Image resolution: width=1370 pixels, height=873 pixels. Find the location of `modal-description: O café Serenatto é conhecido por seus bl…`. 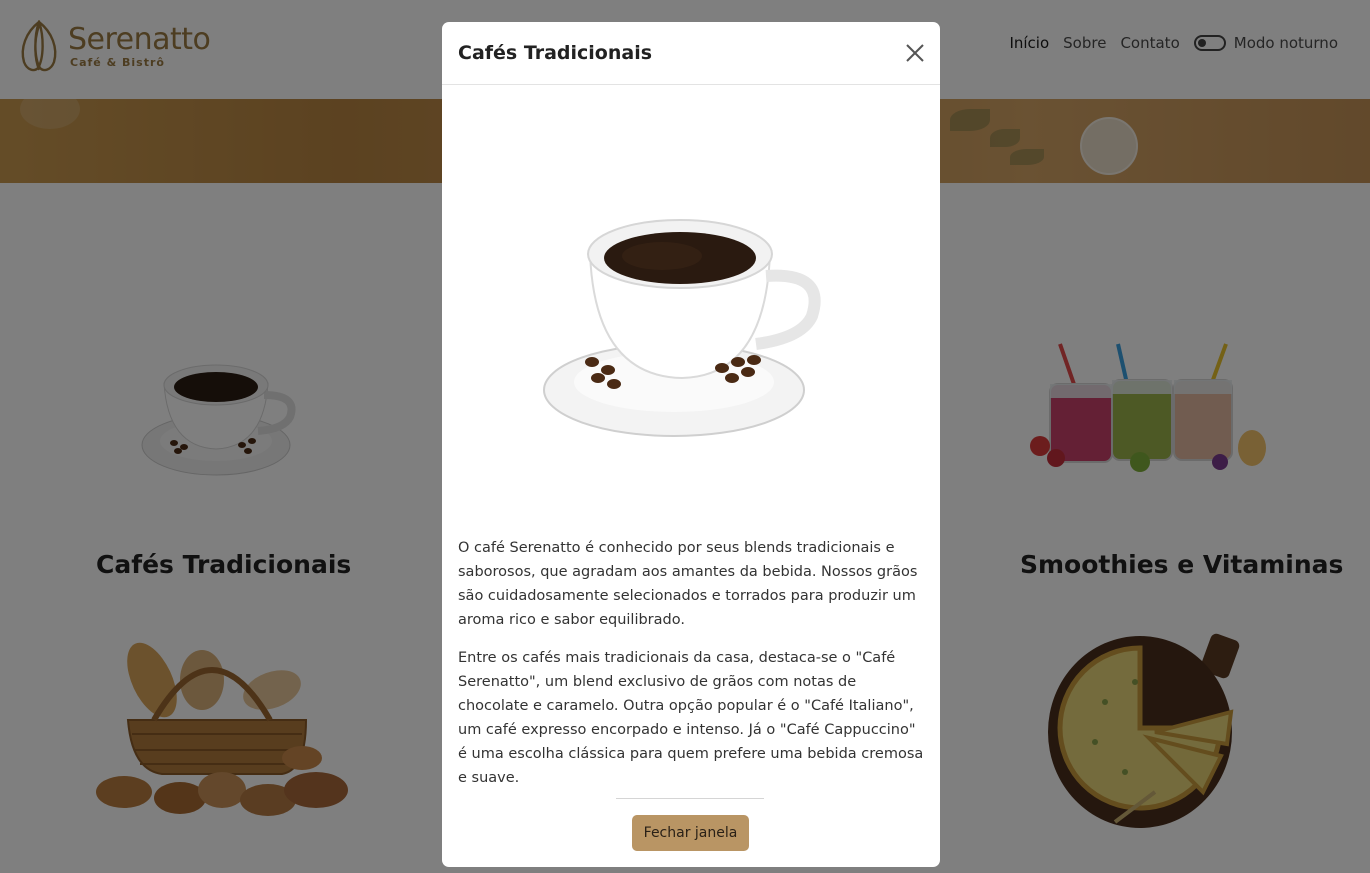

modal-description: O café Serenatto é conhecido por seus bl… is located at coordinates (693, 670).